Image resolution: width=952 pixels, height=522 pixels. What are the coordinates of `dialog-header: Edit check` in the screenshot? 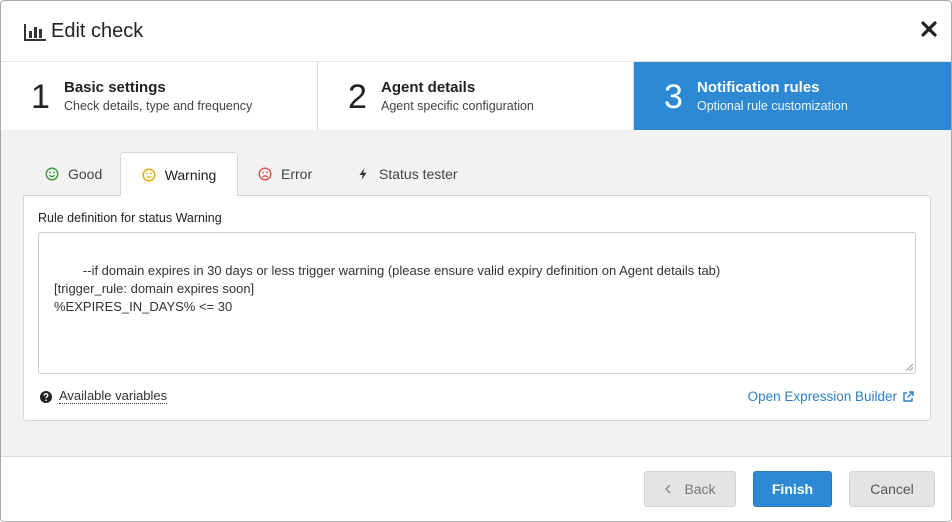 It's located at (476, 31).